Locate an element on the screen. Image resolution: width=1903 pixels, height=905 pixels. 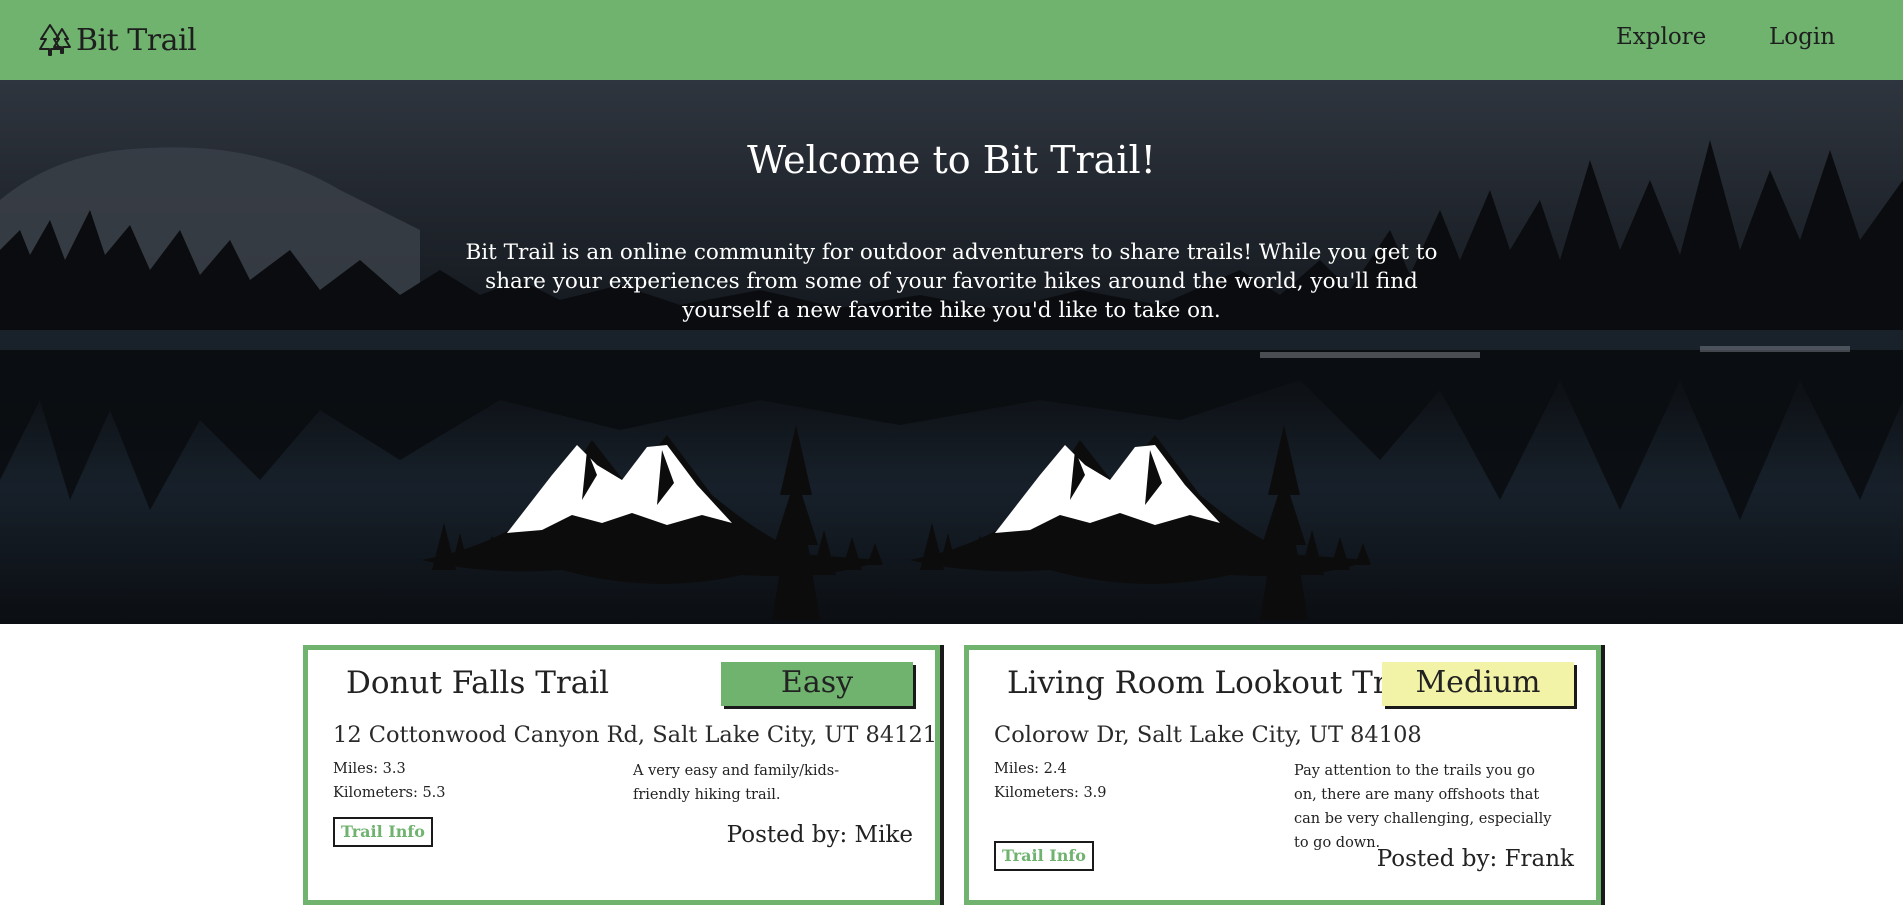
trail-kilometers: Kilometers: 5.3 is located at coordinates (389, 793).